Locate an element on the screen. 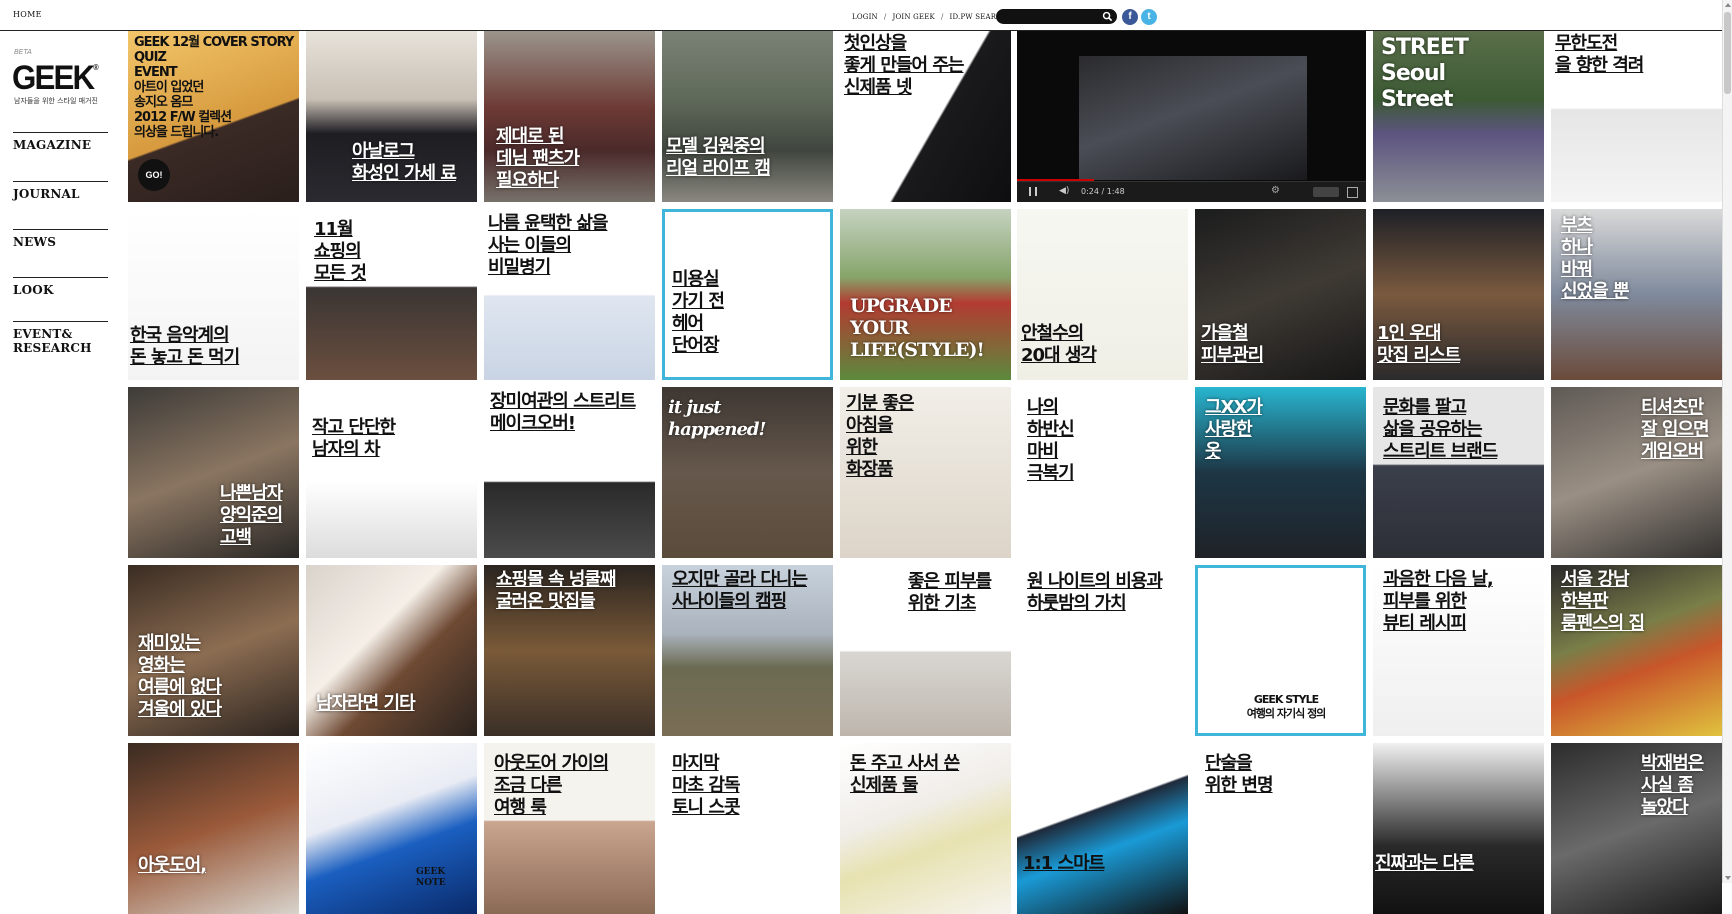 The height and width of the screenshot is (914, 1732). it-just-happened-tile: it just happened! is located at coordinates (747, 472).